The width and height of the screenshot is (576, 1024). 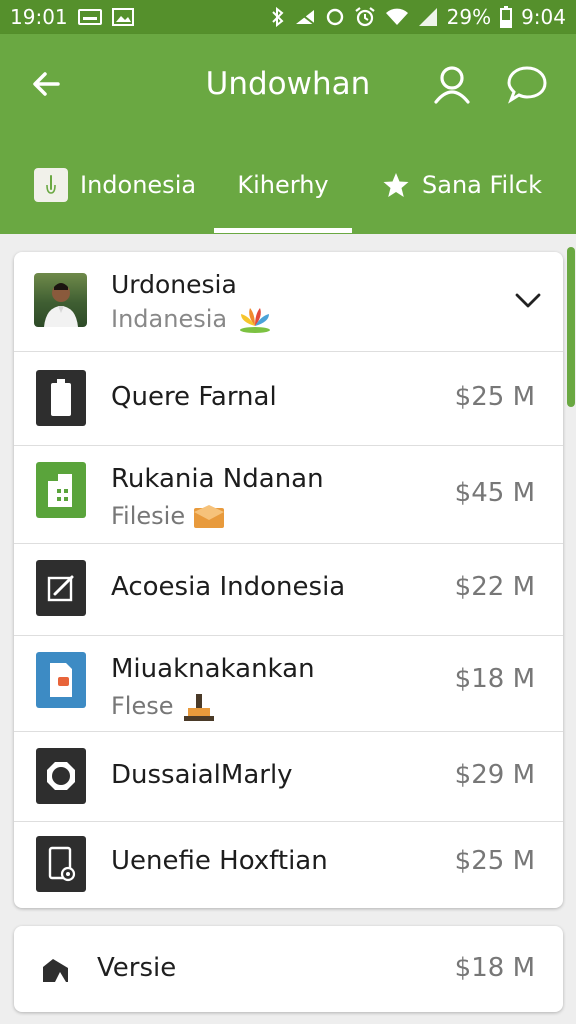 I want to click on scrollbar, so click(x=571, y=327).